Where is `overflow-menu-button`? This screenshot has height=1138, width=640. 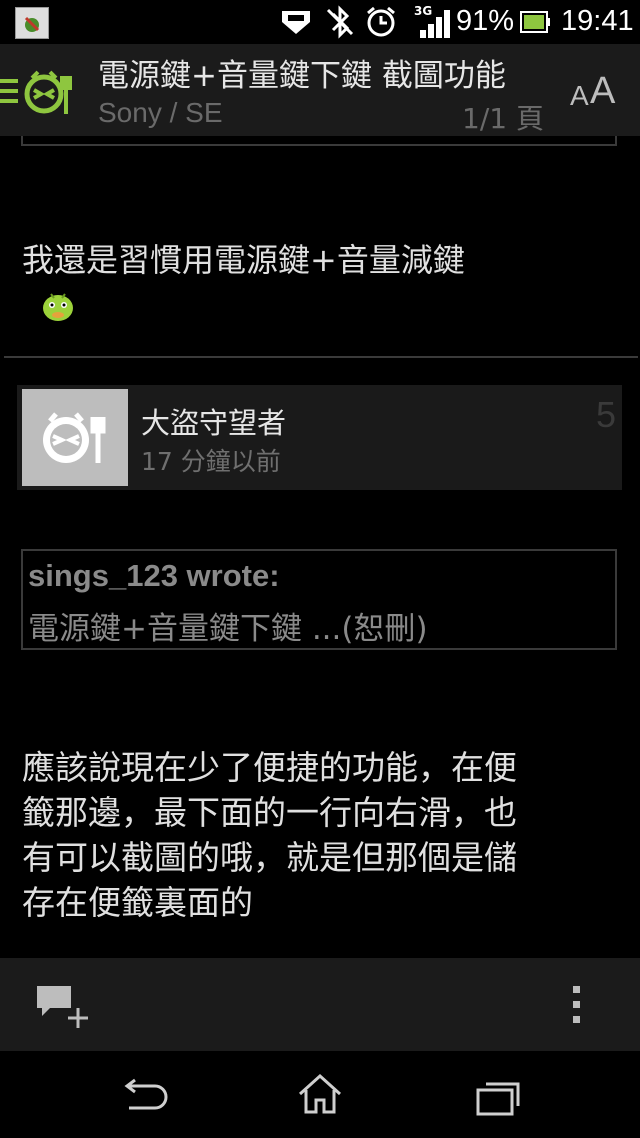
overflow-menu-button is located at coordinates (577, 1007).